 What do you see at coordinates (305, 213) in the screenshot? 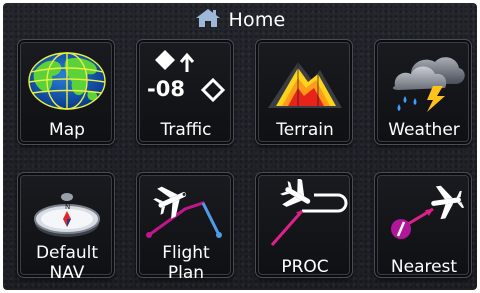
I see `procedure-icon` at bounding box center [305, 213].